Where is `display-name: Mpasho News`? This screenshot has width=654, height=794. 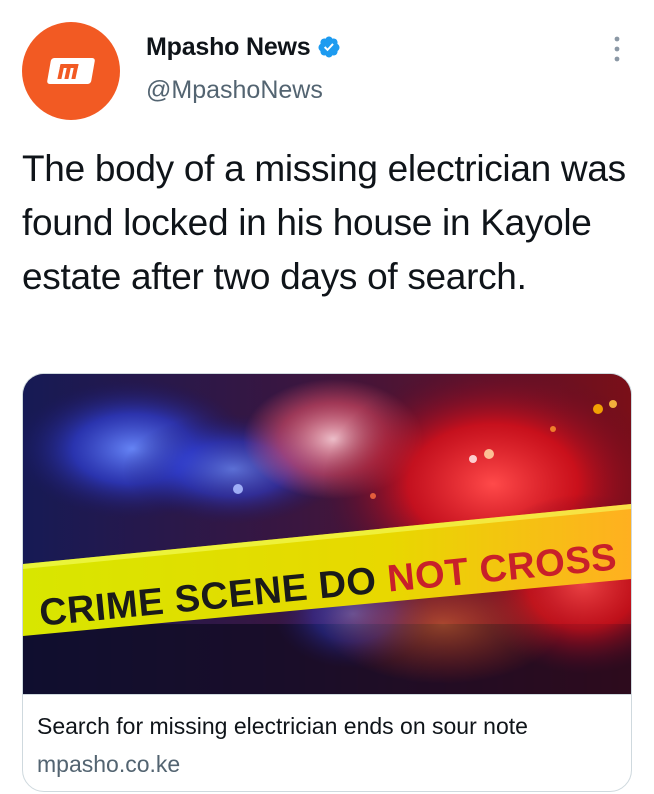 display-name: Mpasho News is located at coordinates (228, 47).